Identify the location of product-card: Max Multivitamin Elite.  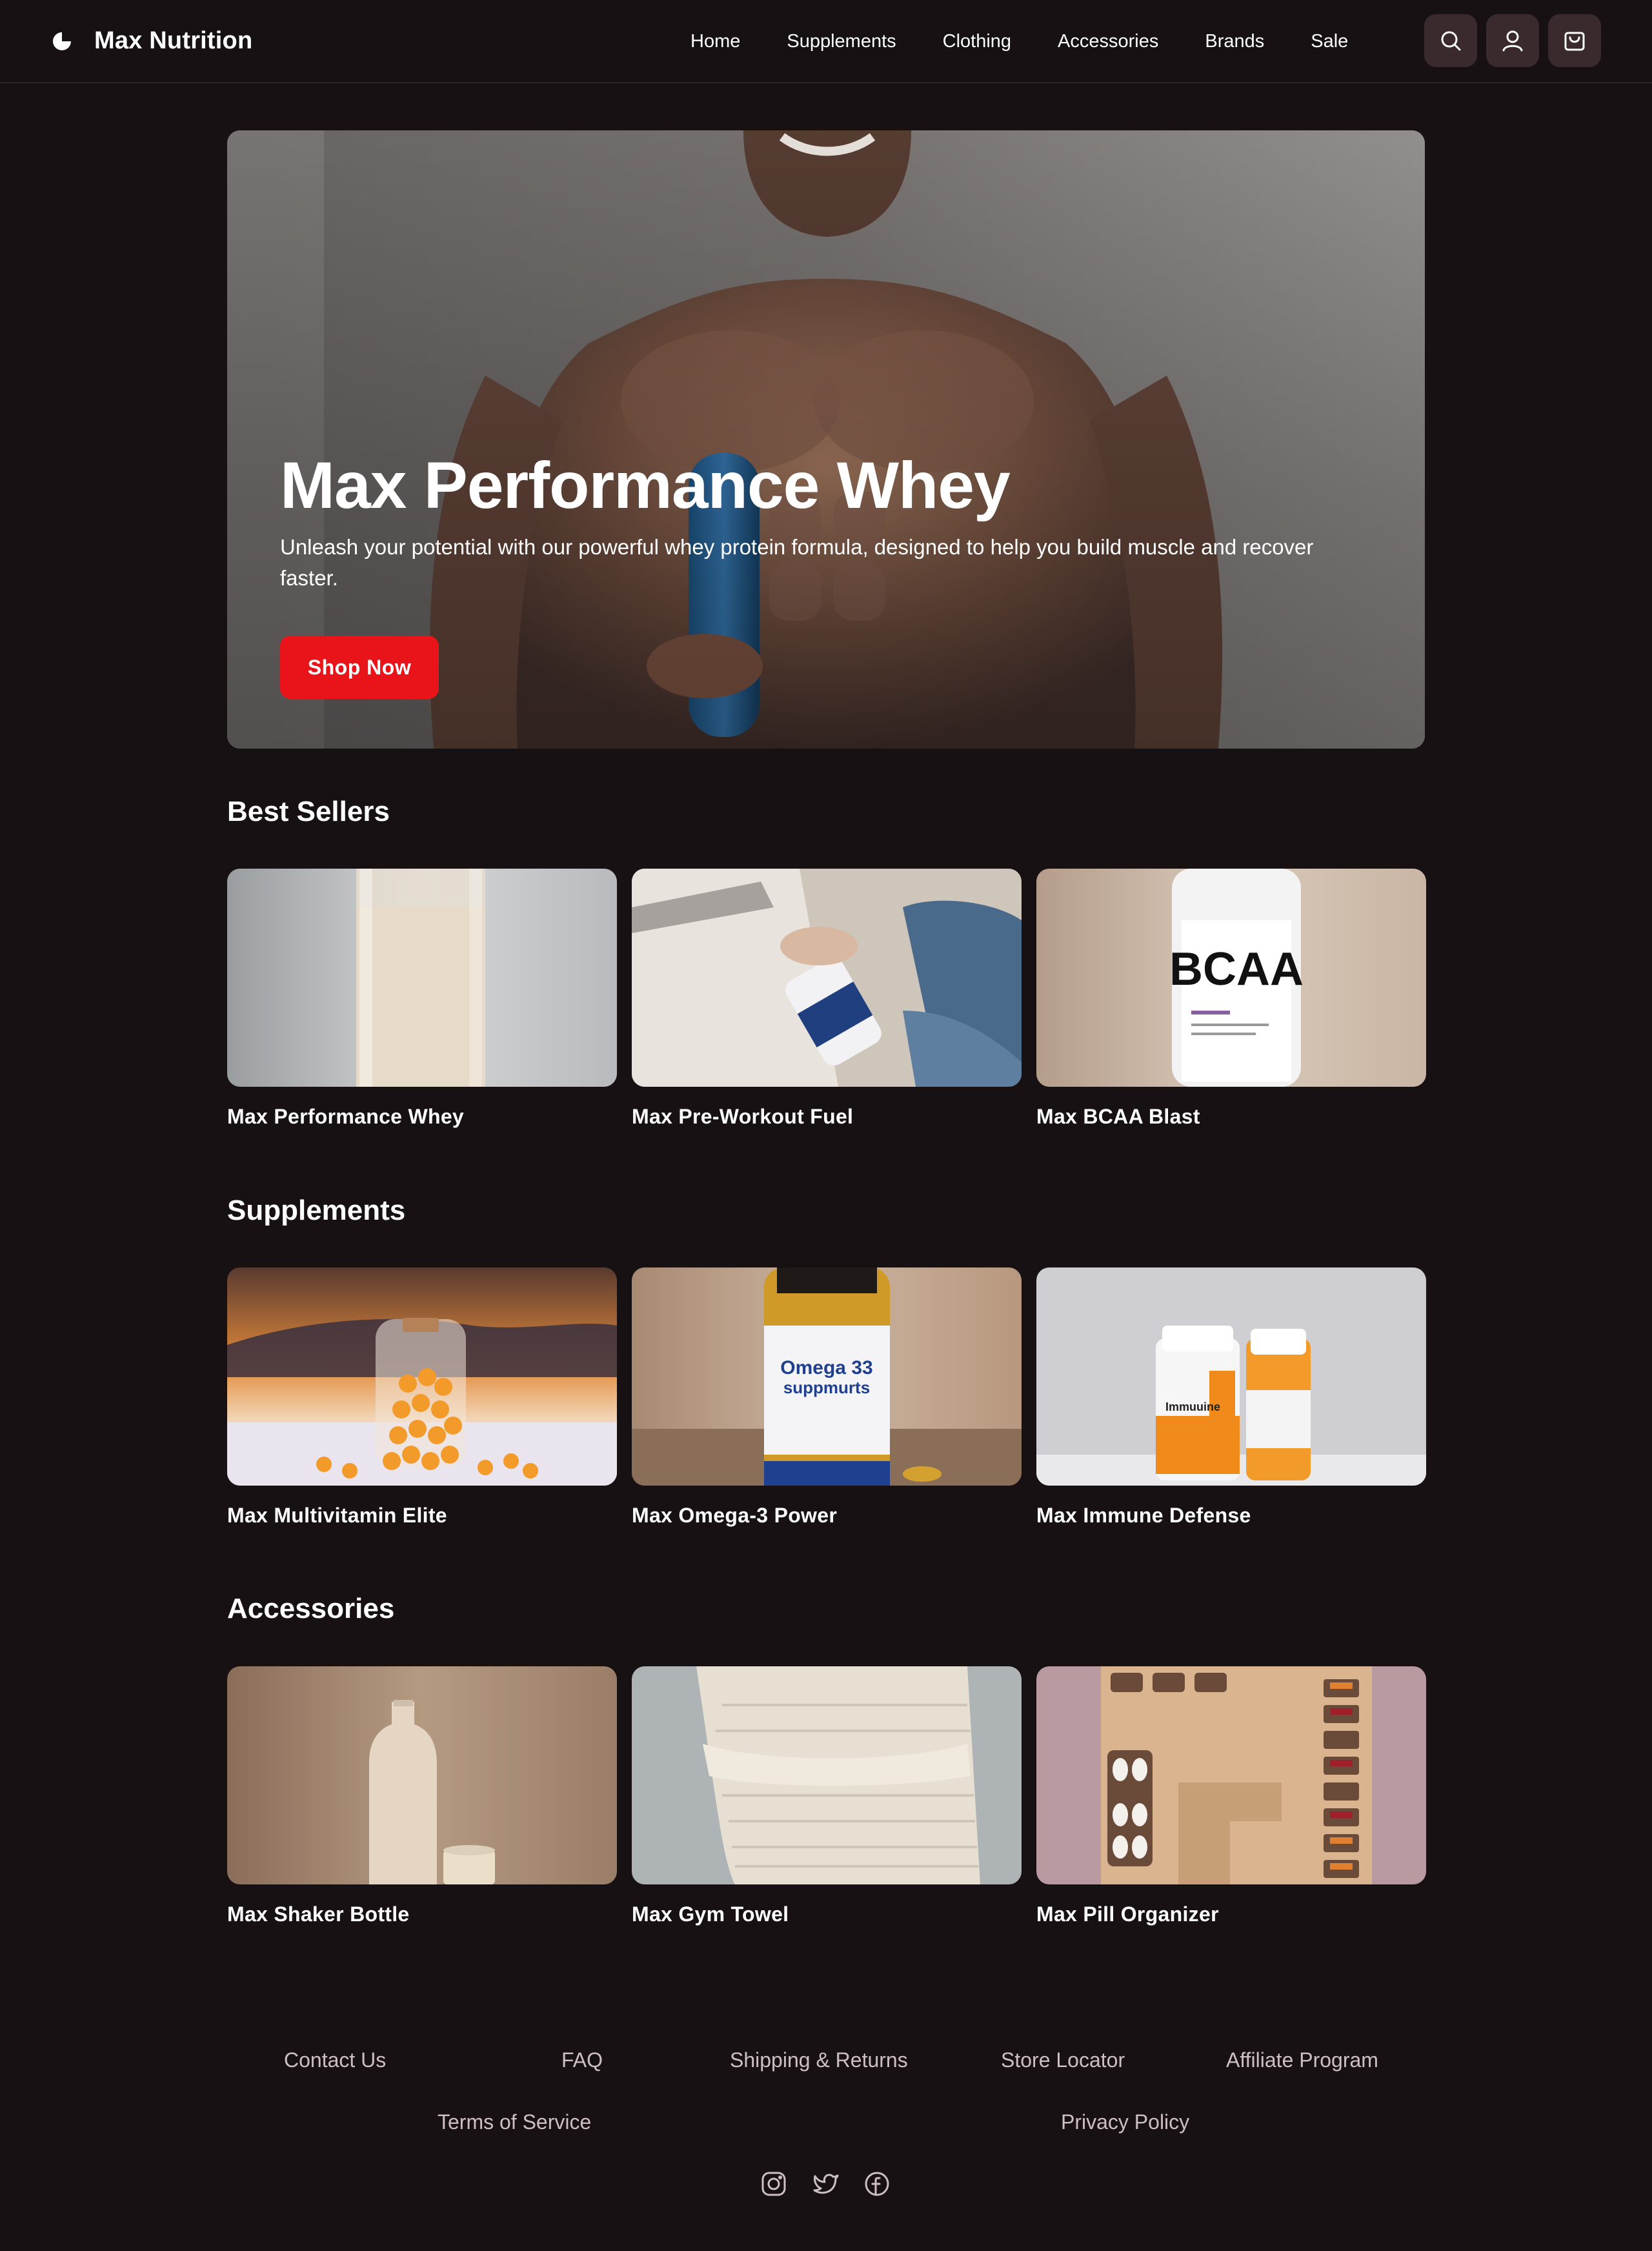
(422, 1397).